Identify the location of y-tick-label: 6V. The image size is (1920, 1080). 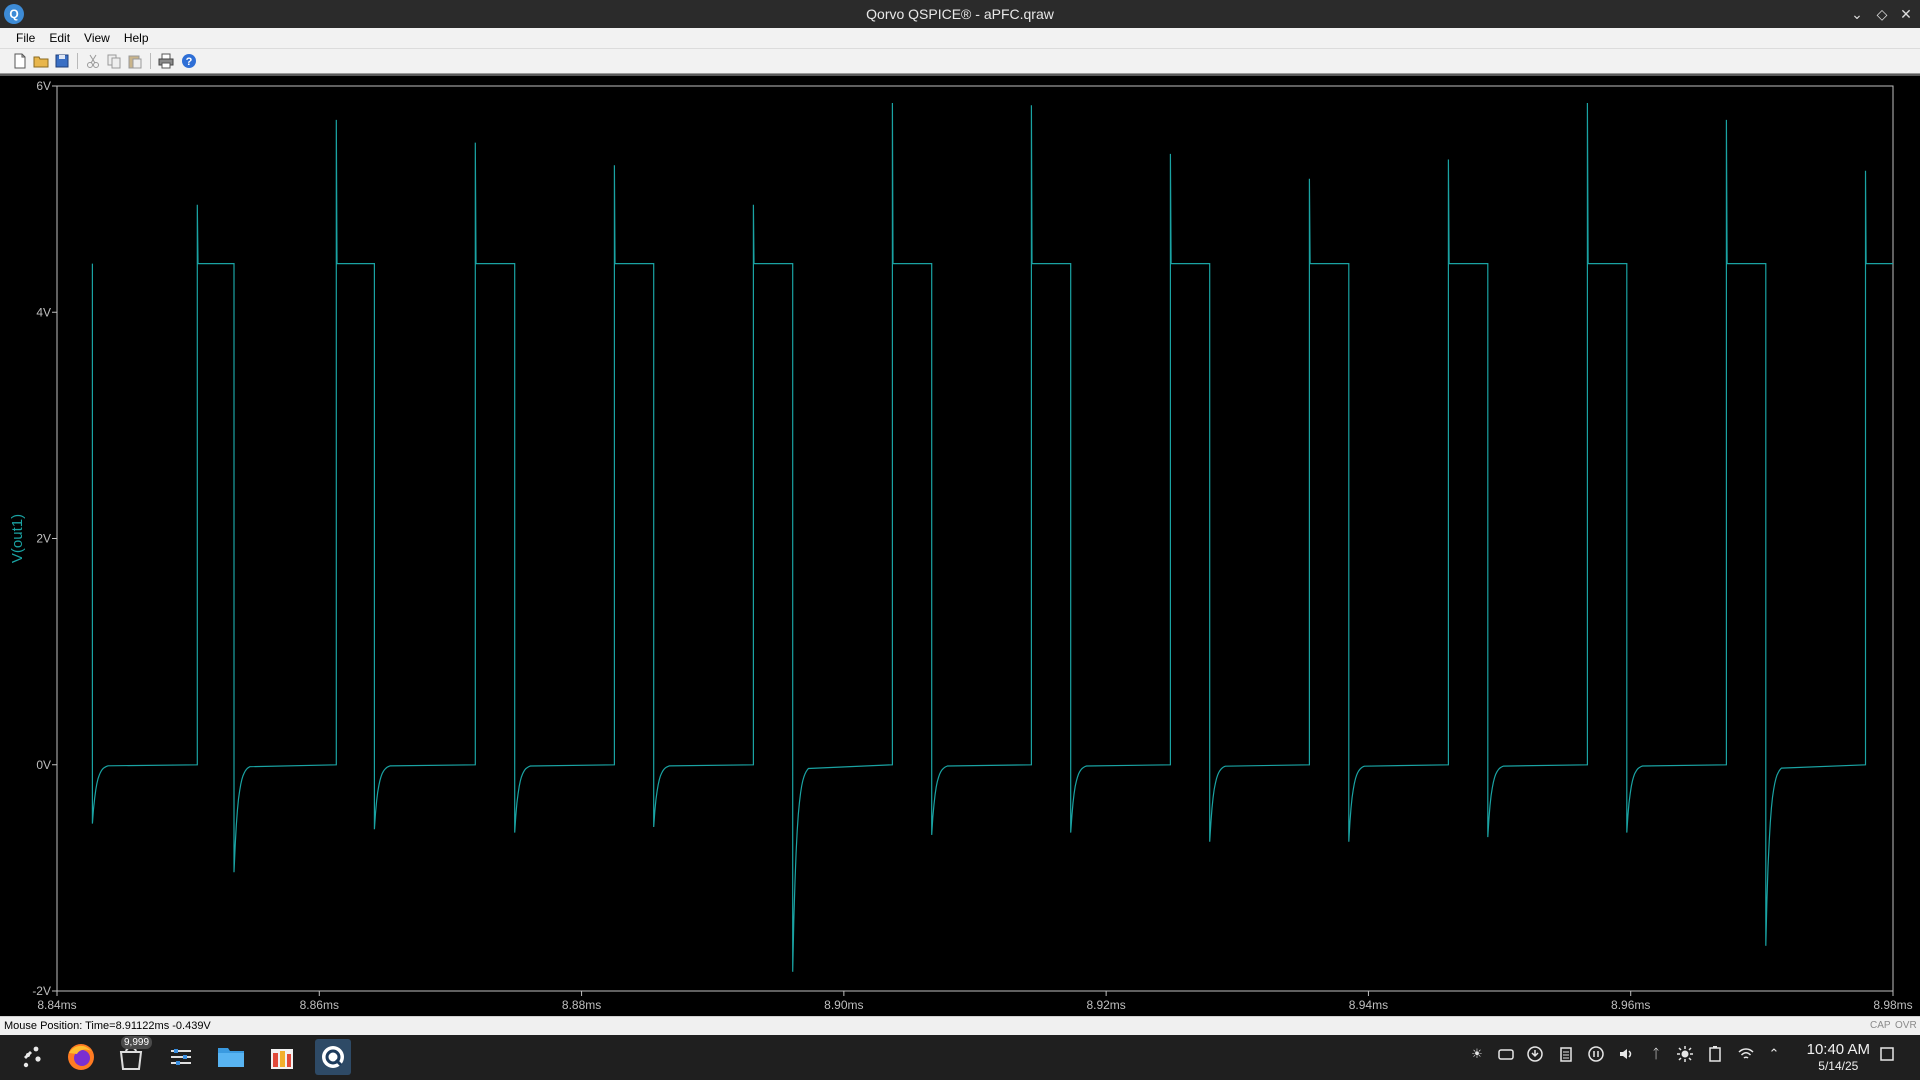
(43, 86).